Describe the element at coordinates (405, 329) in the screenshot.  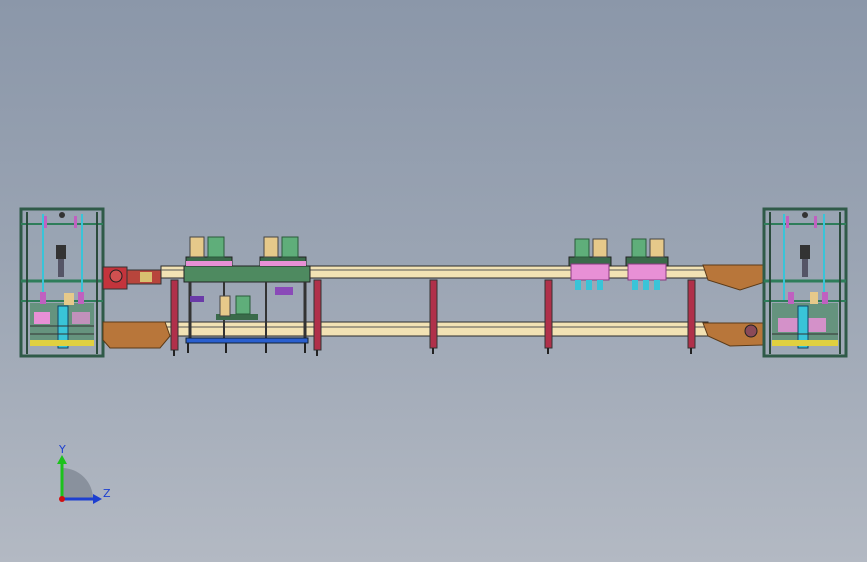
I see `lower-rail` at that location.